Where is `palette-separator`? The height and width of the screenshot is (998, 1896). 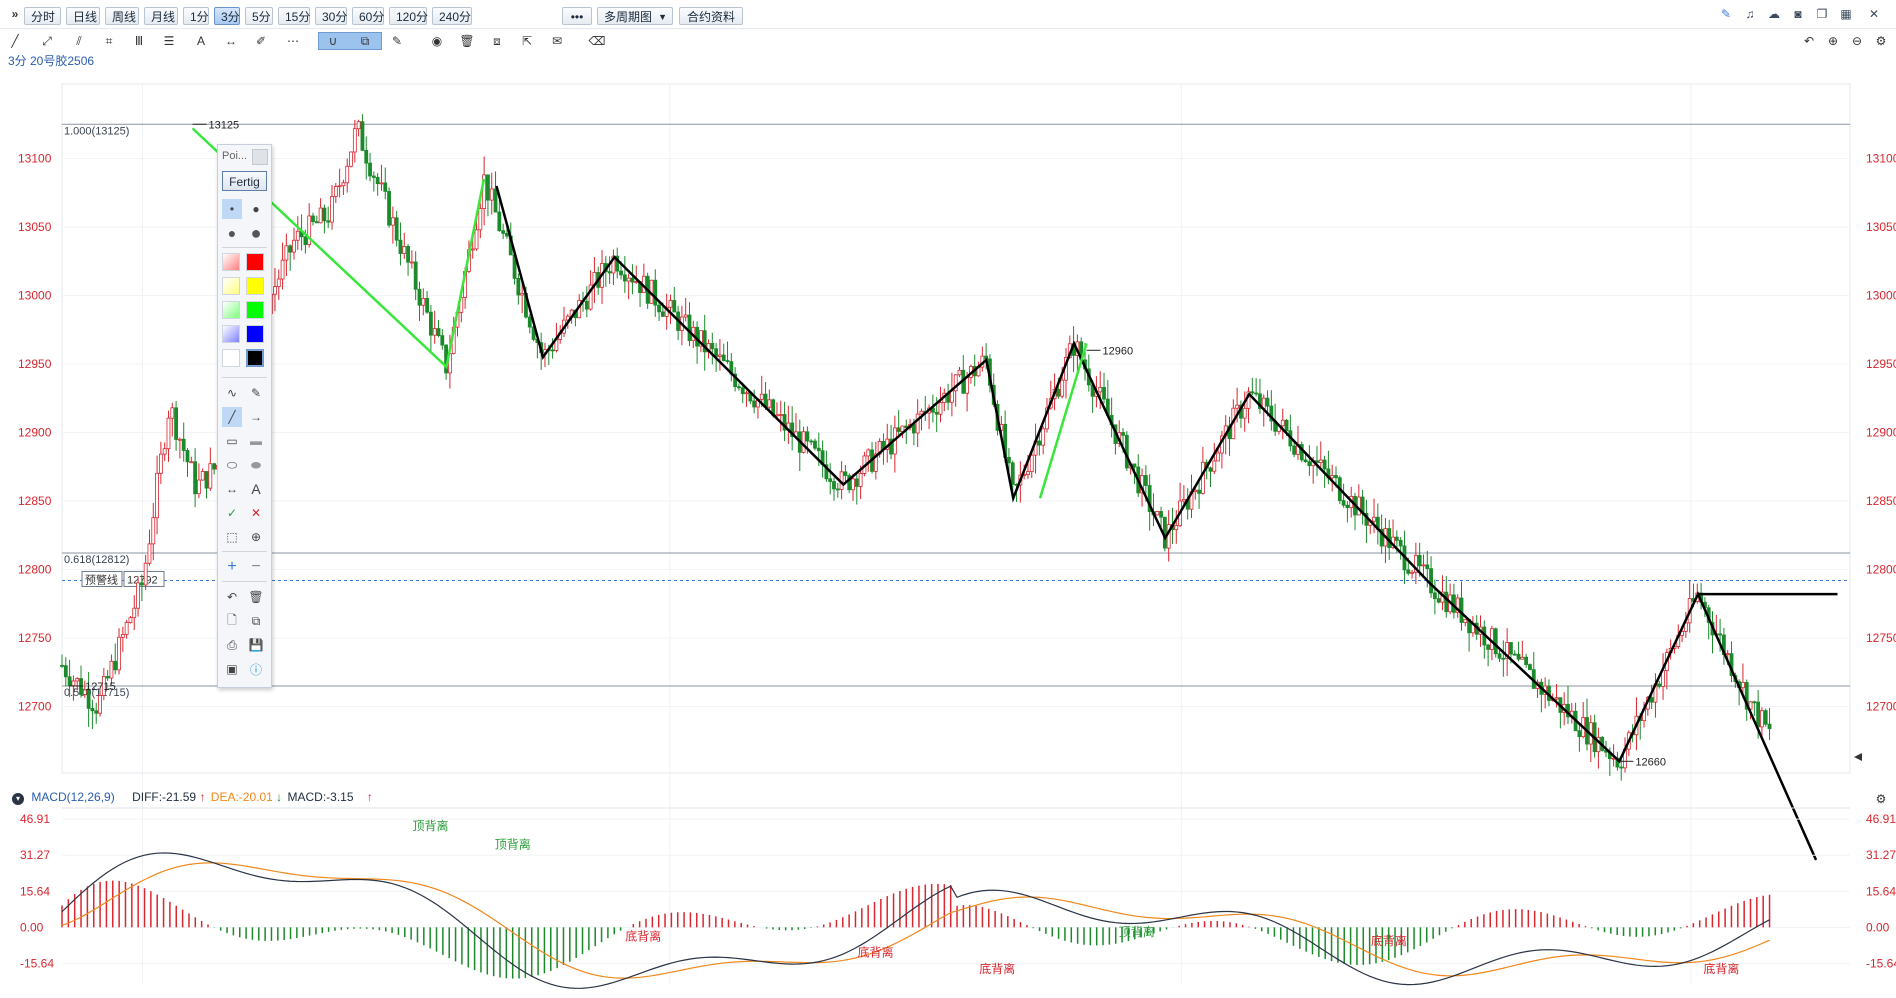
palette-separator is located at coordinates (244, 247).